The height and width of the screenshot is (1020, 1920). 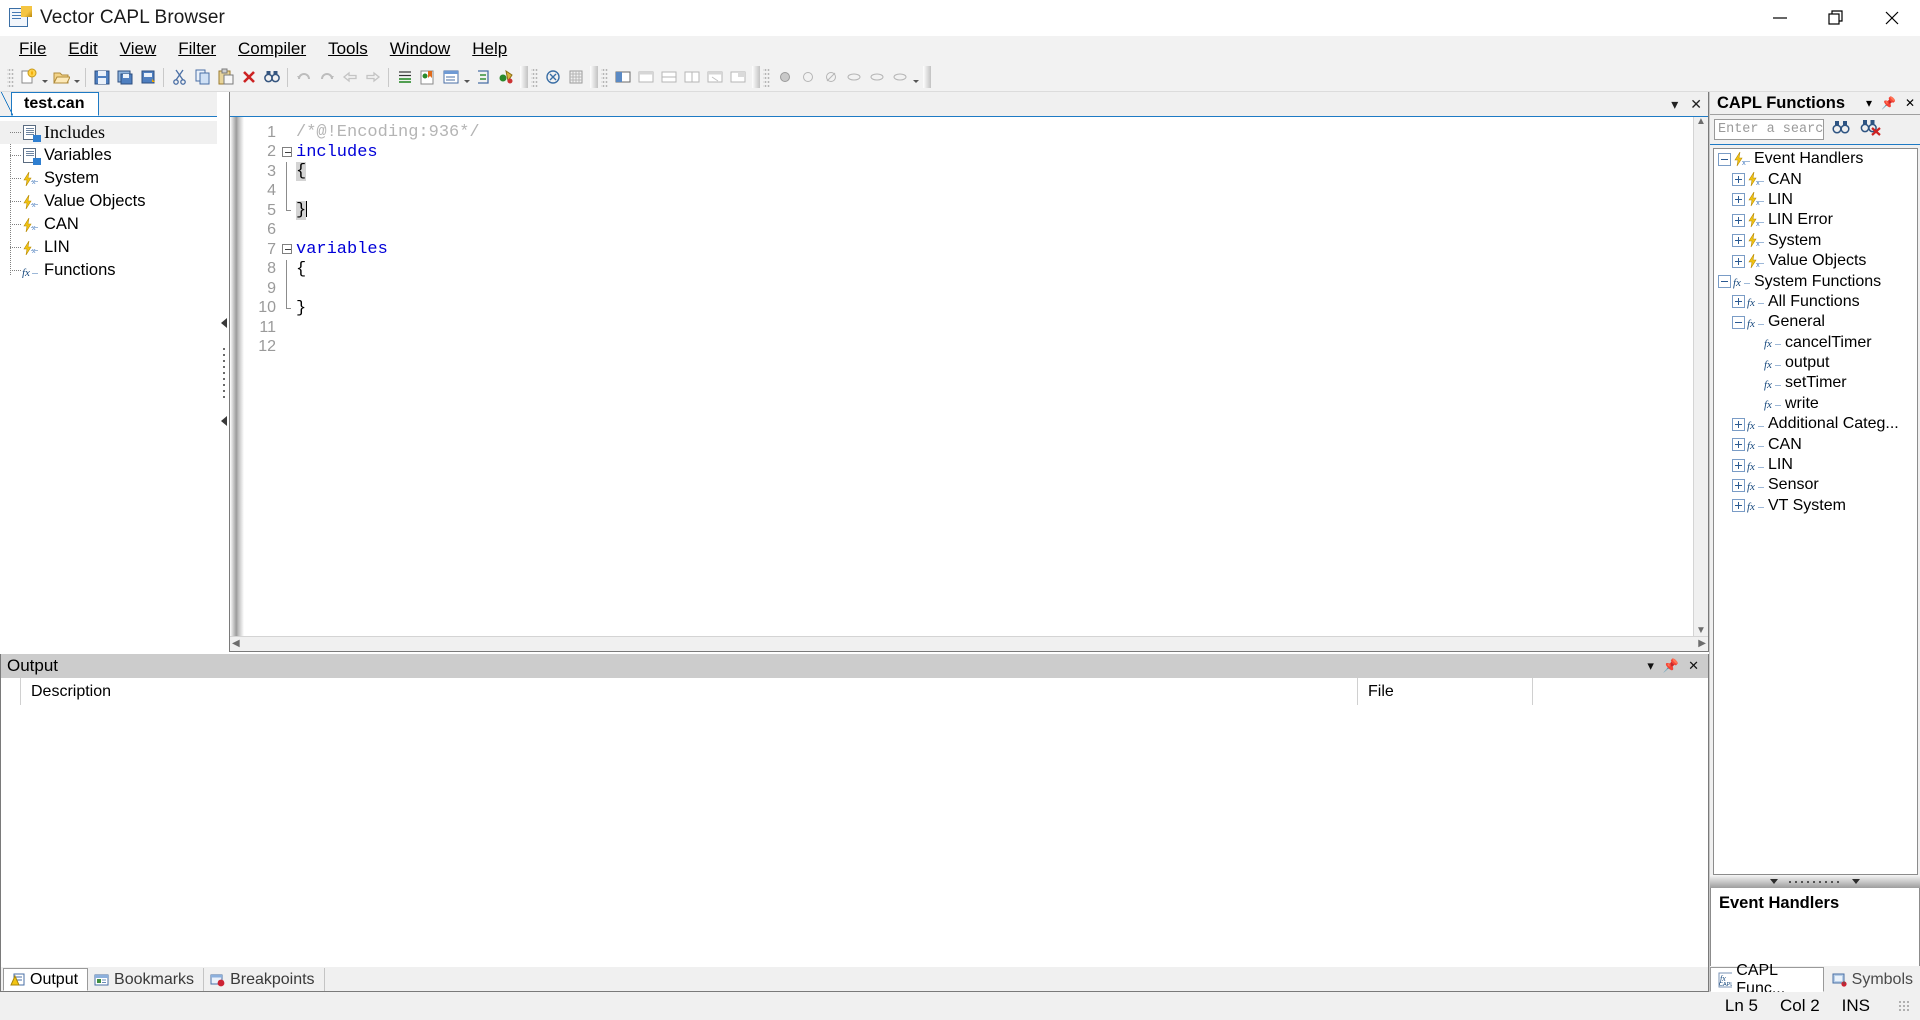 I want to click on tree-item-includes: Includes, so click(x=108, y=132).